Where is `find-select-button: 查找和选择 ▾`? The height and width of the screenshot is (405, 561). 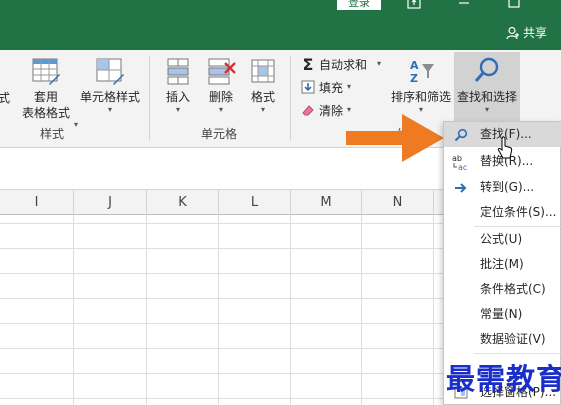
find-select-button: 查找和选择 ▾ is located at coordinates (487, 87).